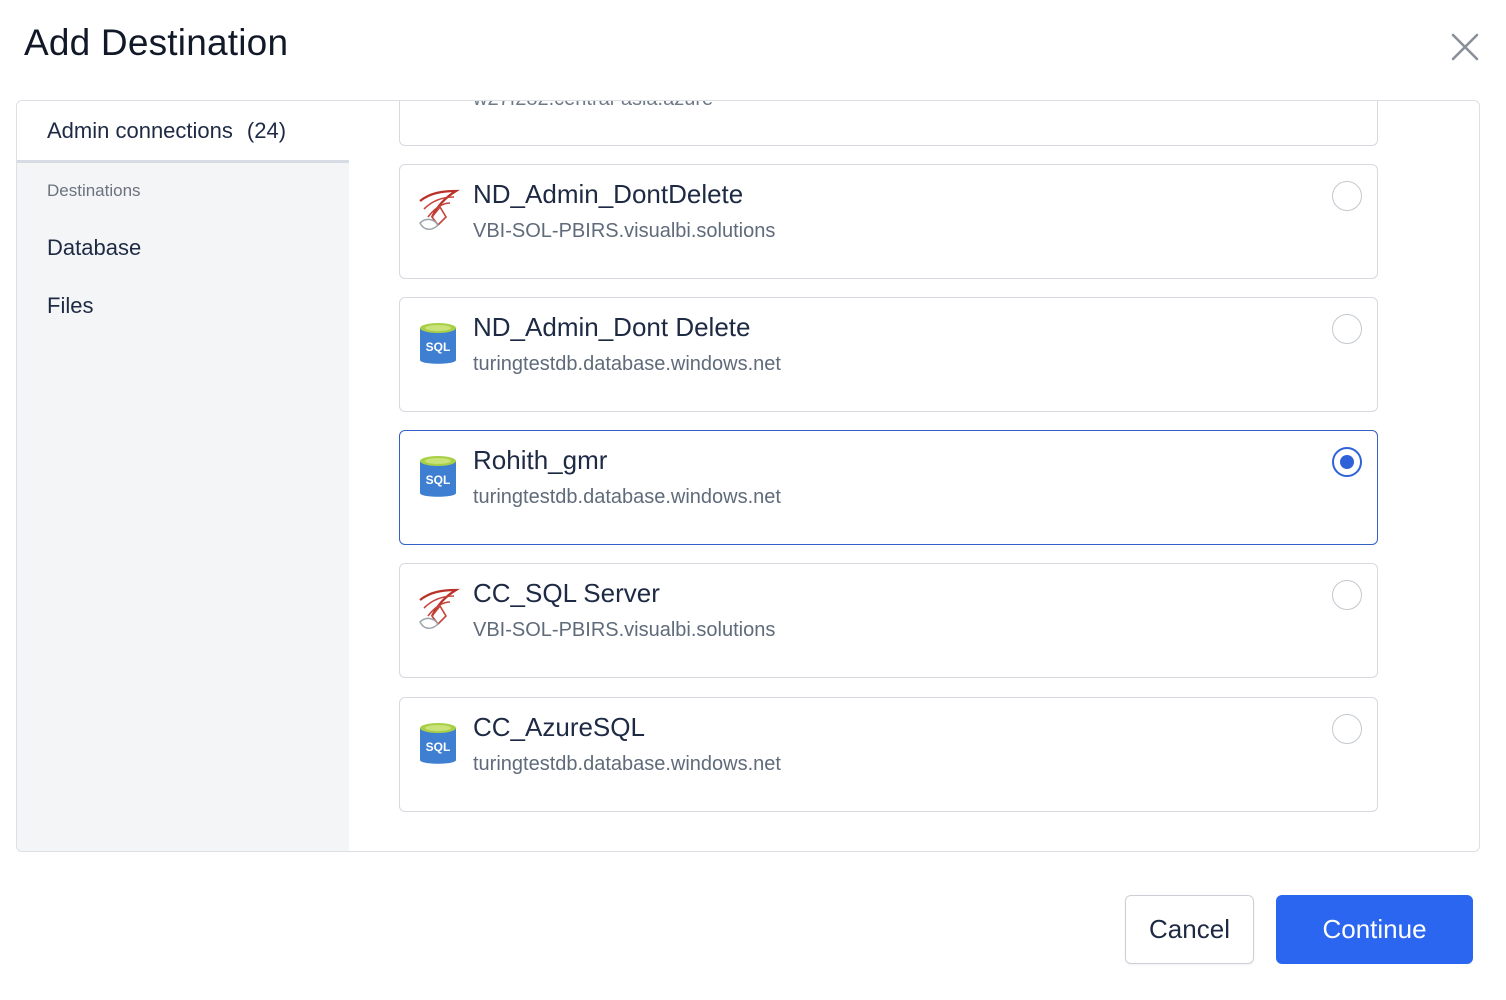 This screenshot has width=1506, height=1000. I want to click on connection-name: CC_SQL Server, so click(566, 593).